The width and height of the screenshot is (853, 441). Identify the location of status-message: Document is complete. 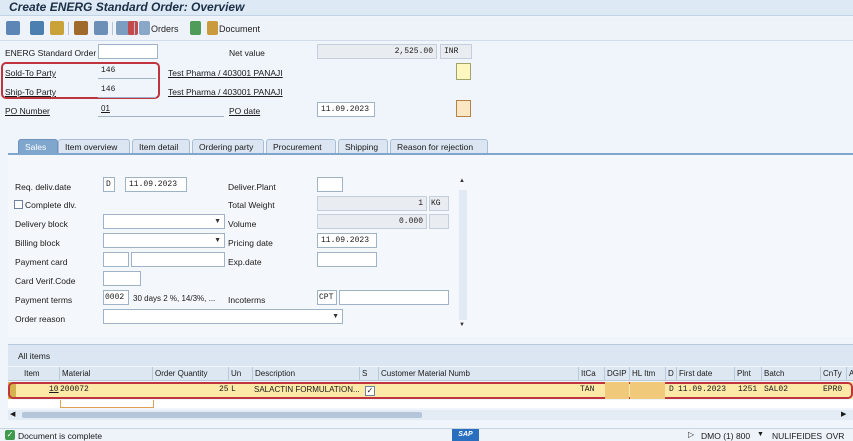
(60, 436).